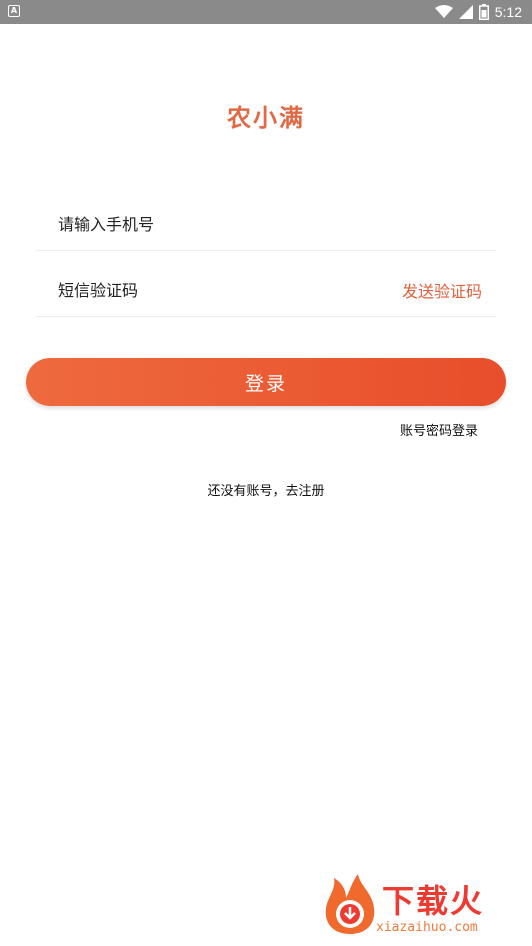  Describe the element at coordinates (443, 11) in the screenshot. I see `wifi-icon` at that location.